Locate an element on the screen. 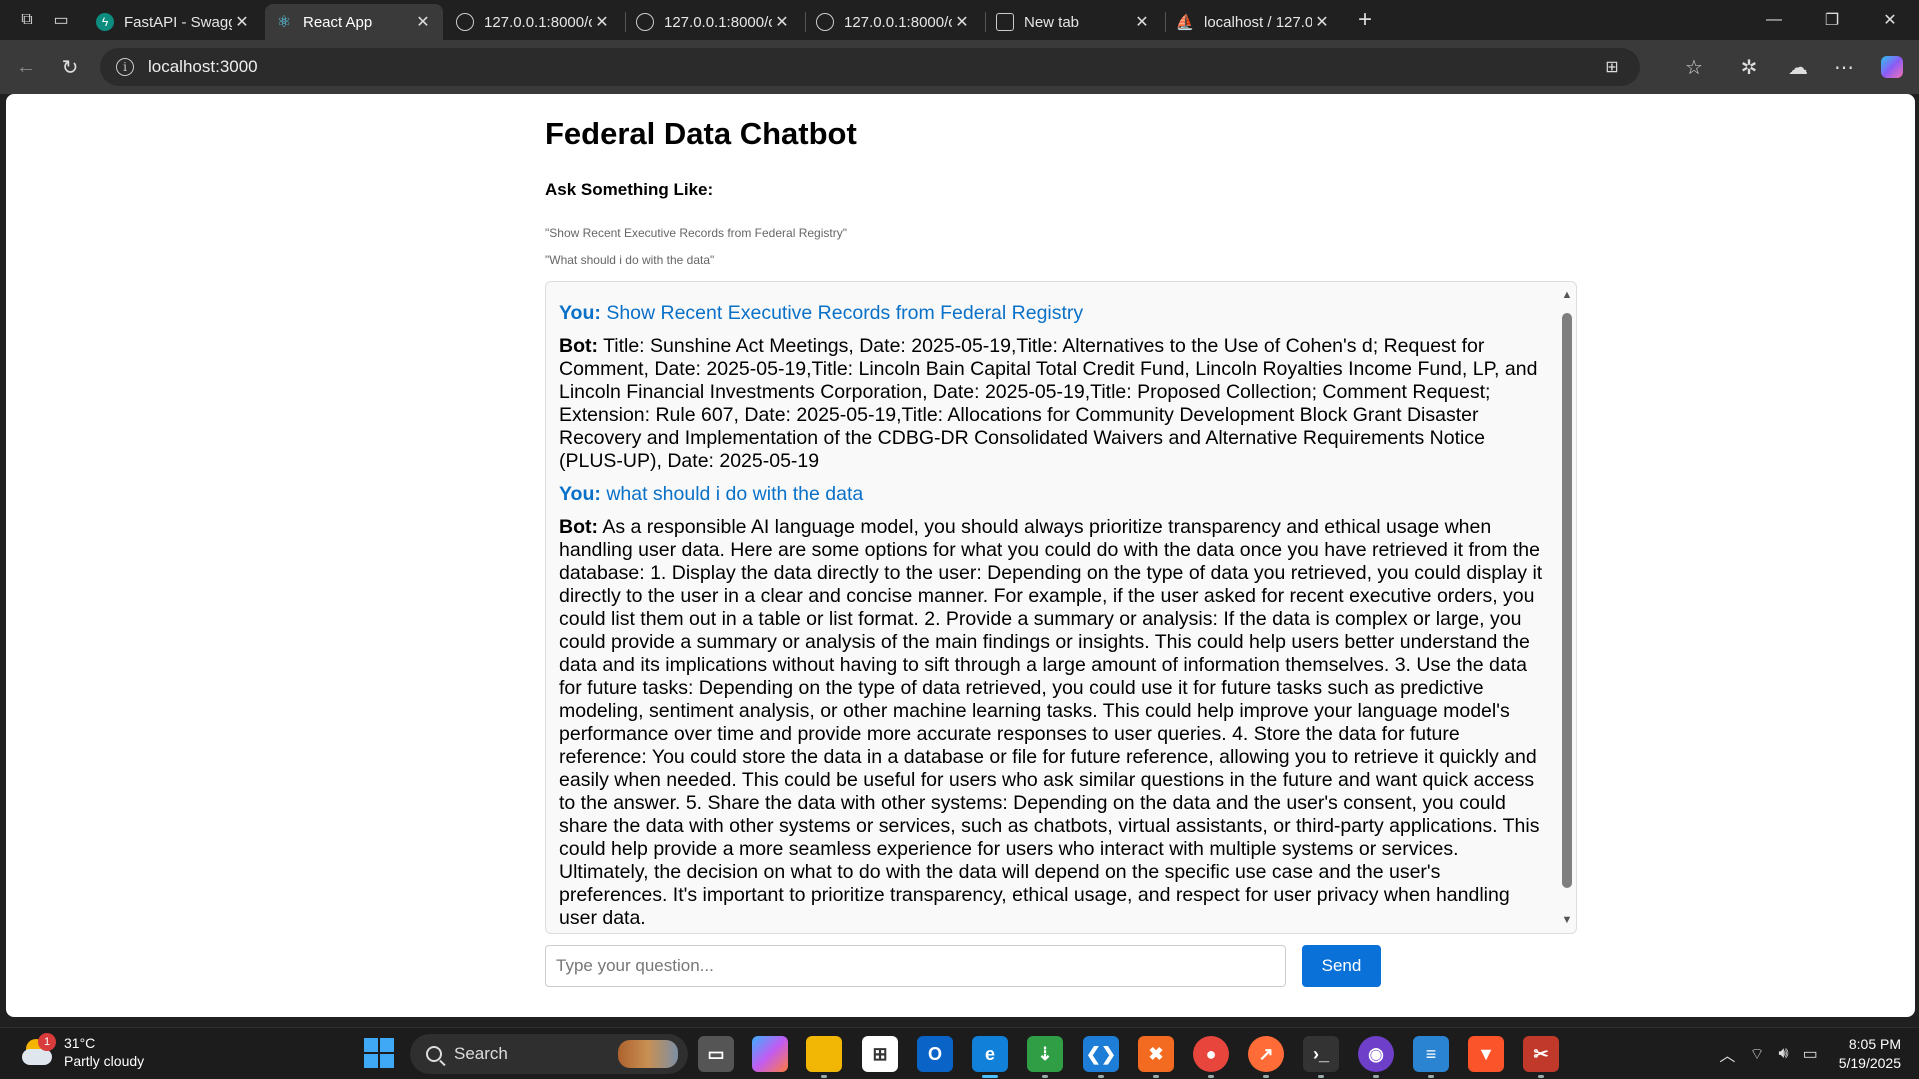 Image resolution: width=1919 pixels, height=1079 pixels. tab-title: FastAPI - Swagger UI is located at coordinates (178, 22).